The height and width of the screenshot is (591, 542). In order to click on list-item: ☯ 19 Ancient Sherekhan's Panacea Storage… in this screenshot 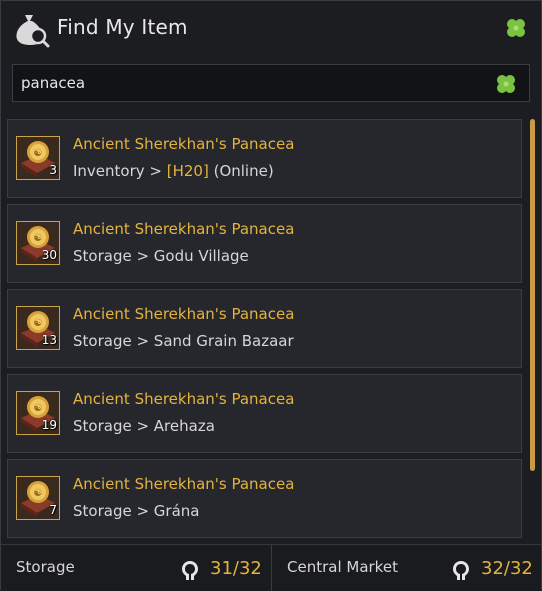, I will do `click(264, 413)`.